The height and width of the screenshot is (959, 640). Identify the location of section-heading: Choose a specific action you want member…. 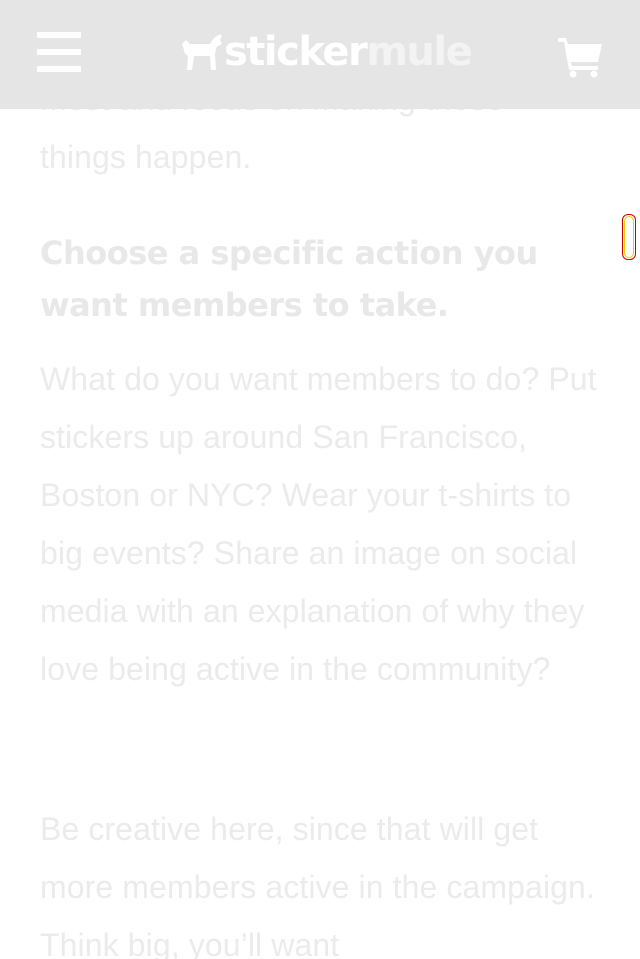
(289, 279).